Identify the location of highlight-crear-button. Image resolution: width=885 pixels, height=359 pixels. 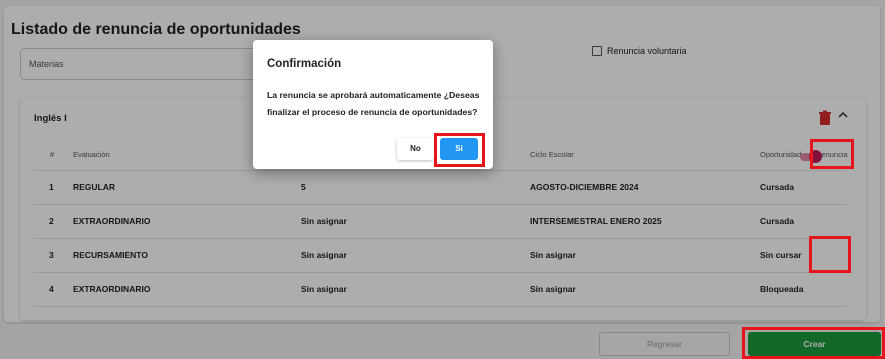
(813, 343).